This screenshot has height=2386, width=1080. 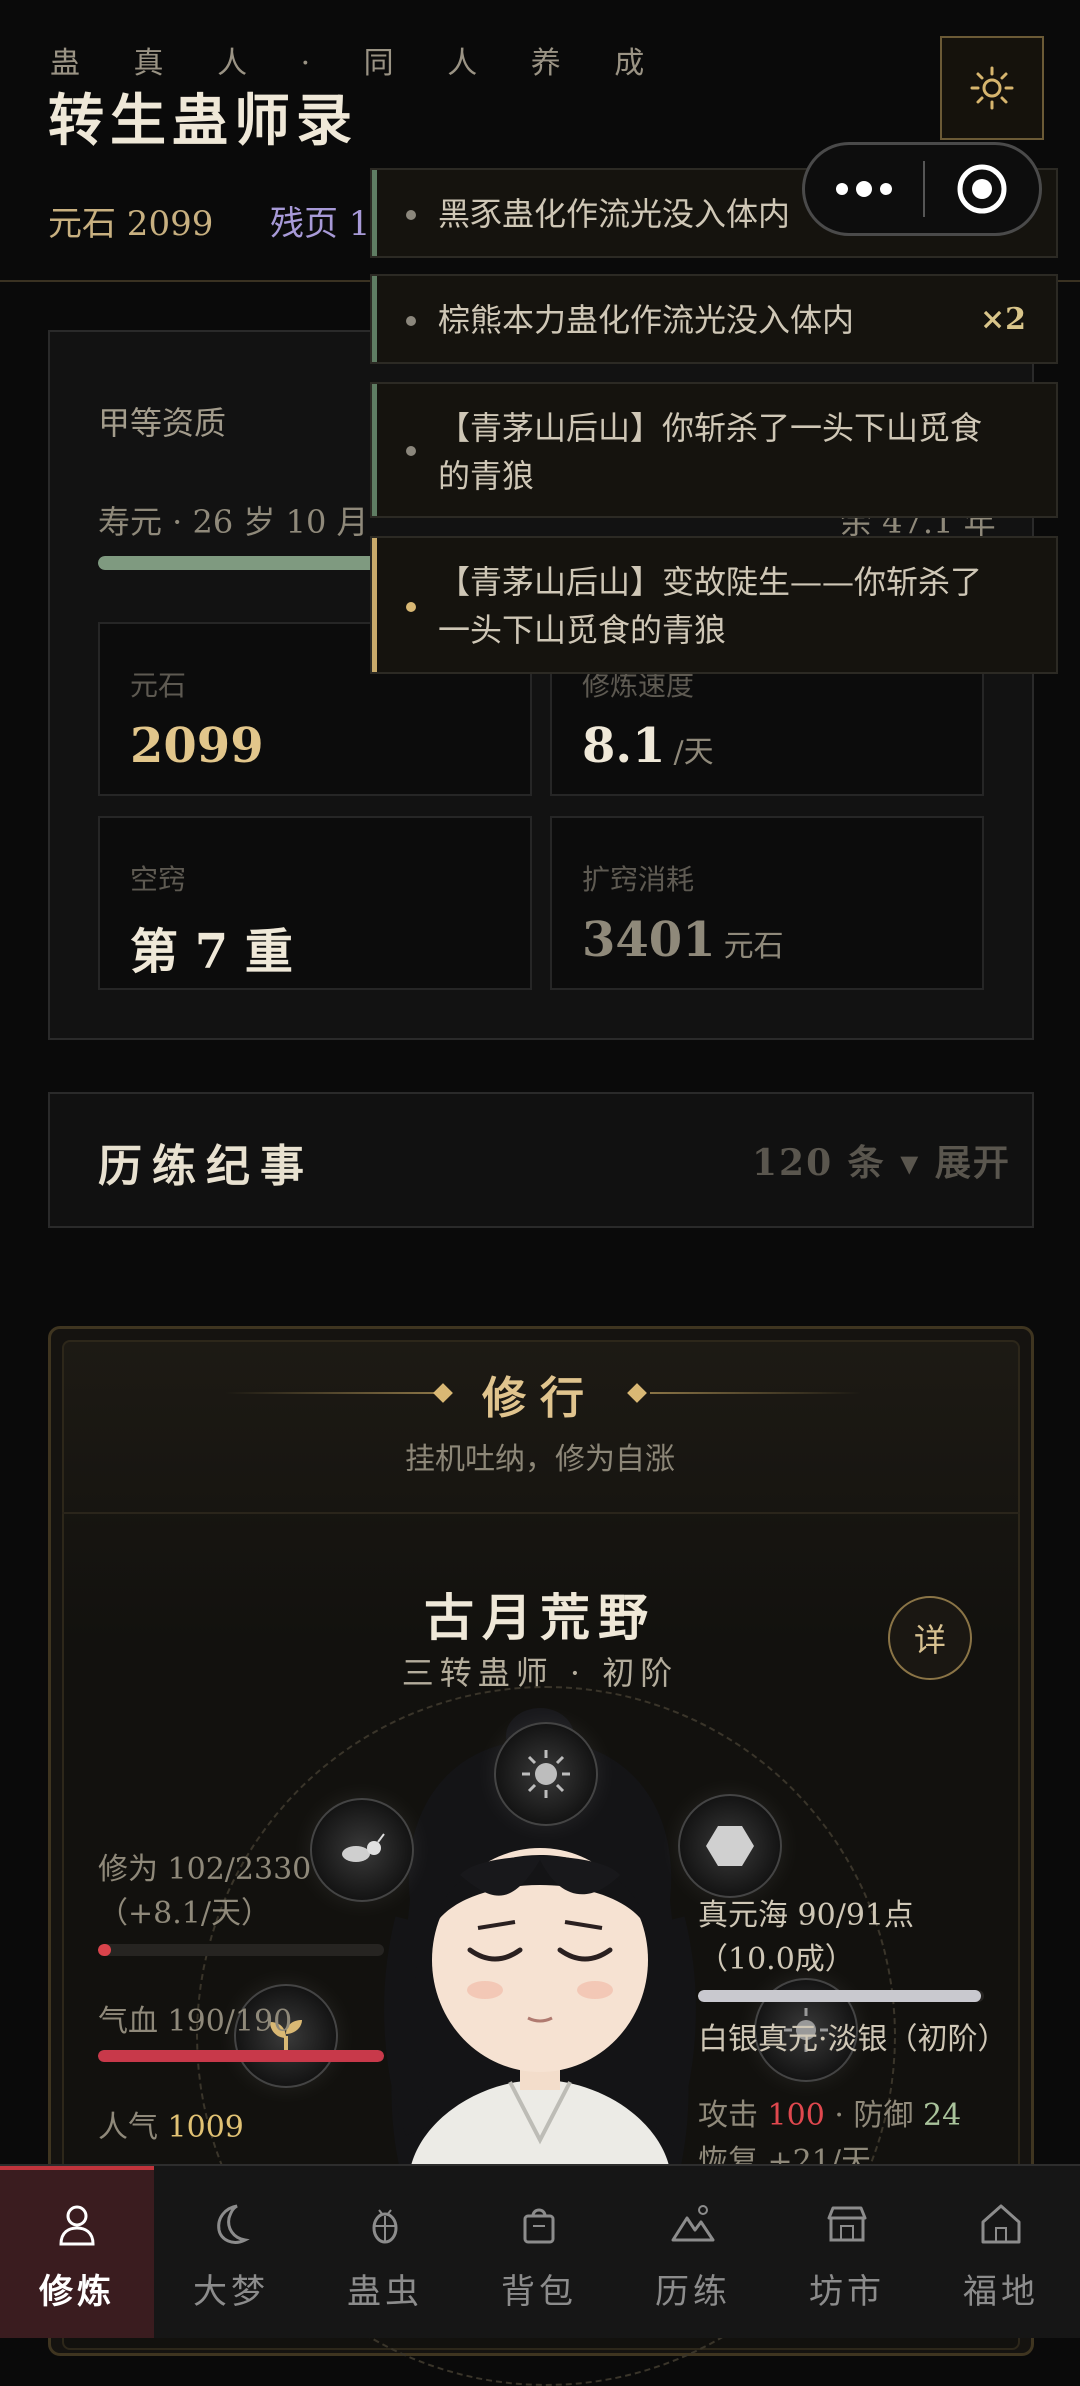 I want to click on xiuwei-rate: （+8.1/天）, so click(x=184, y=1913).